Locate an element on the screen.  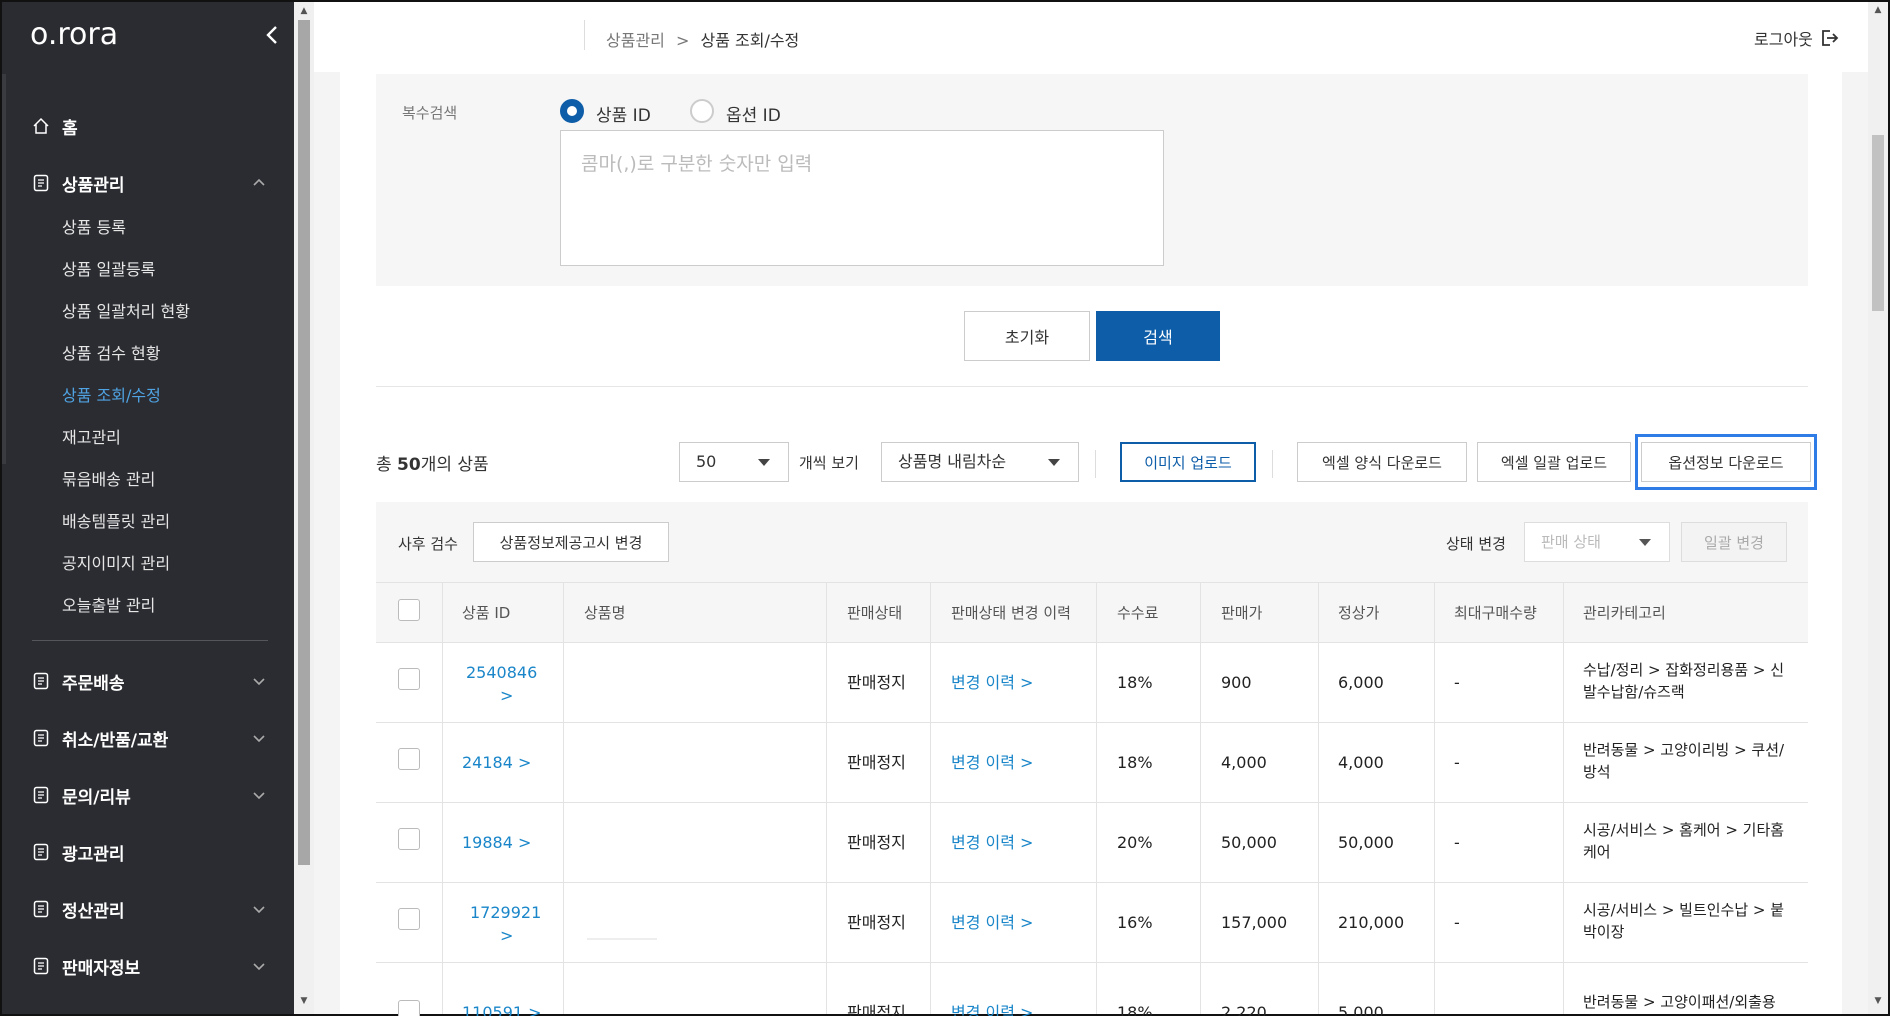
notice-change-button: 상품정보제공고시 변경 is located at coordinates (571, 542).